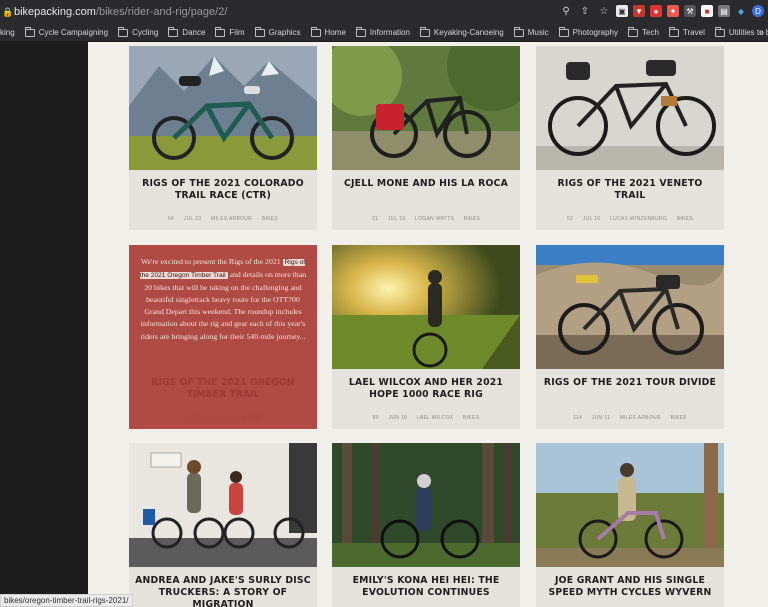 Image resolution: width=768 pixels, height=607 pixels. Describe the element at coordinates (434, 219) in the screenshot. I see `article-author: LOGAN WATTS` at that location.